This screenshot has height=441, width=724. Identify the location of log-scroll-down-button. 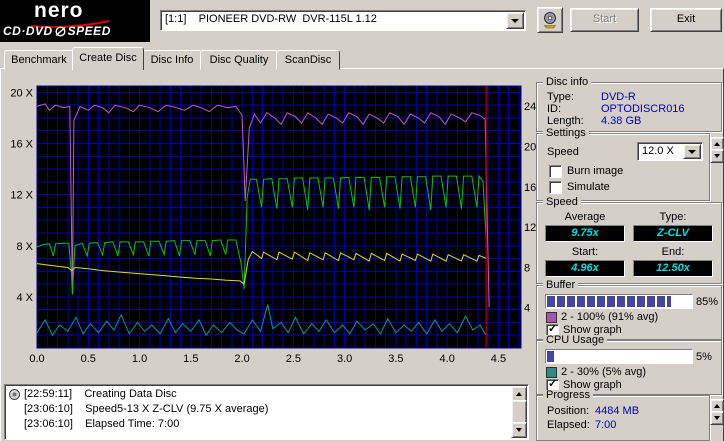
(519, 430).